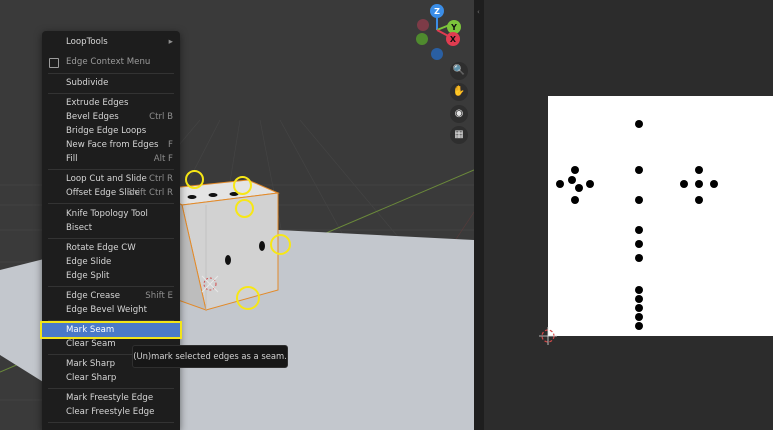 The image size is (773, 430). Describe the element at coordinates (111, 42) in the screenshot. I see `menu-item-looptools: LoopTools ▸` at that location.